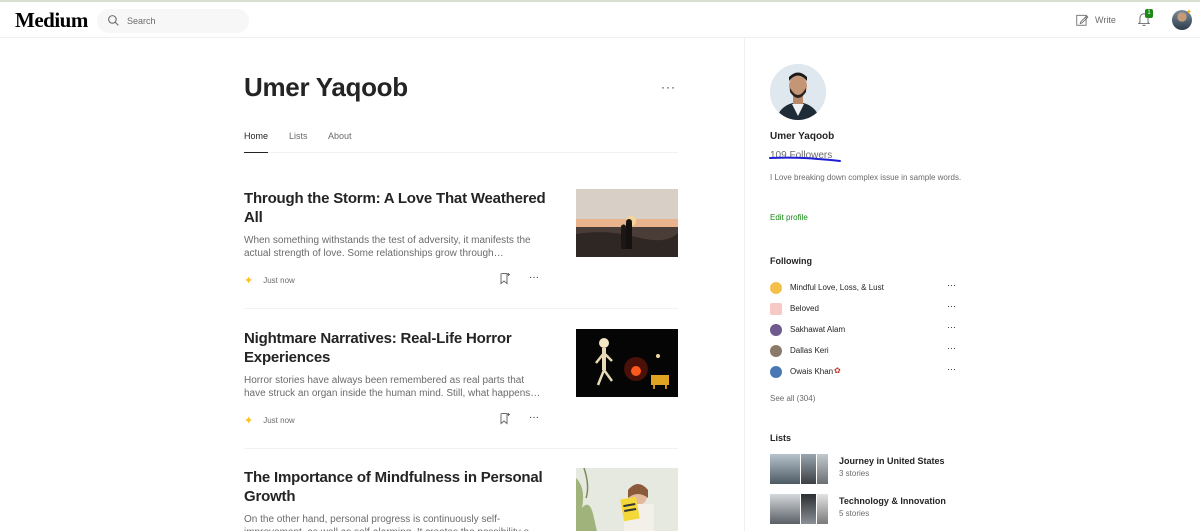 The width and height of the screenshot is (1200, 531). What do you see at coordinates (792, 398) in the screenshot?
I see `see-all-following-link: See all (304)` at bounding box center [792, 398].